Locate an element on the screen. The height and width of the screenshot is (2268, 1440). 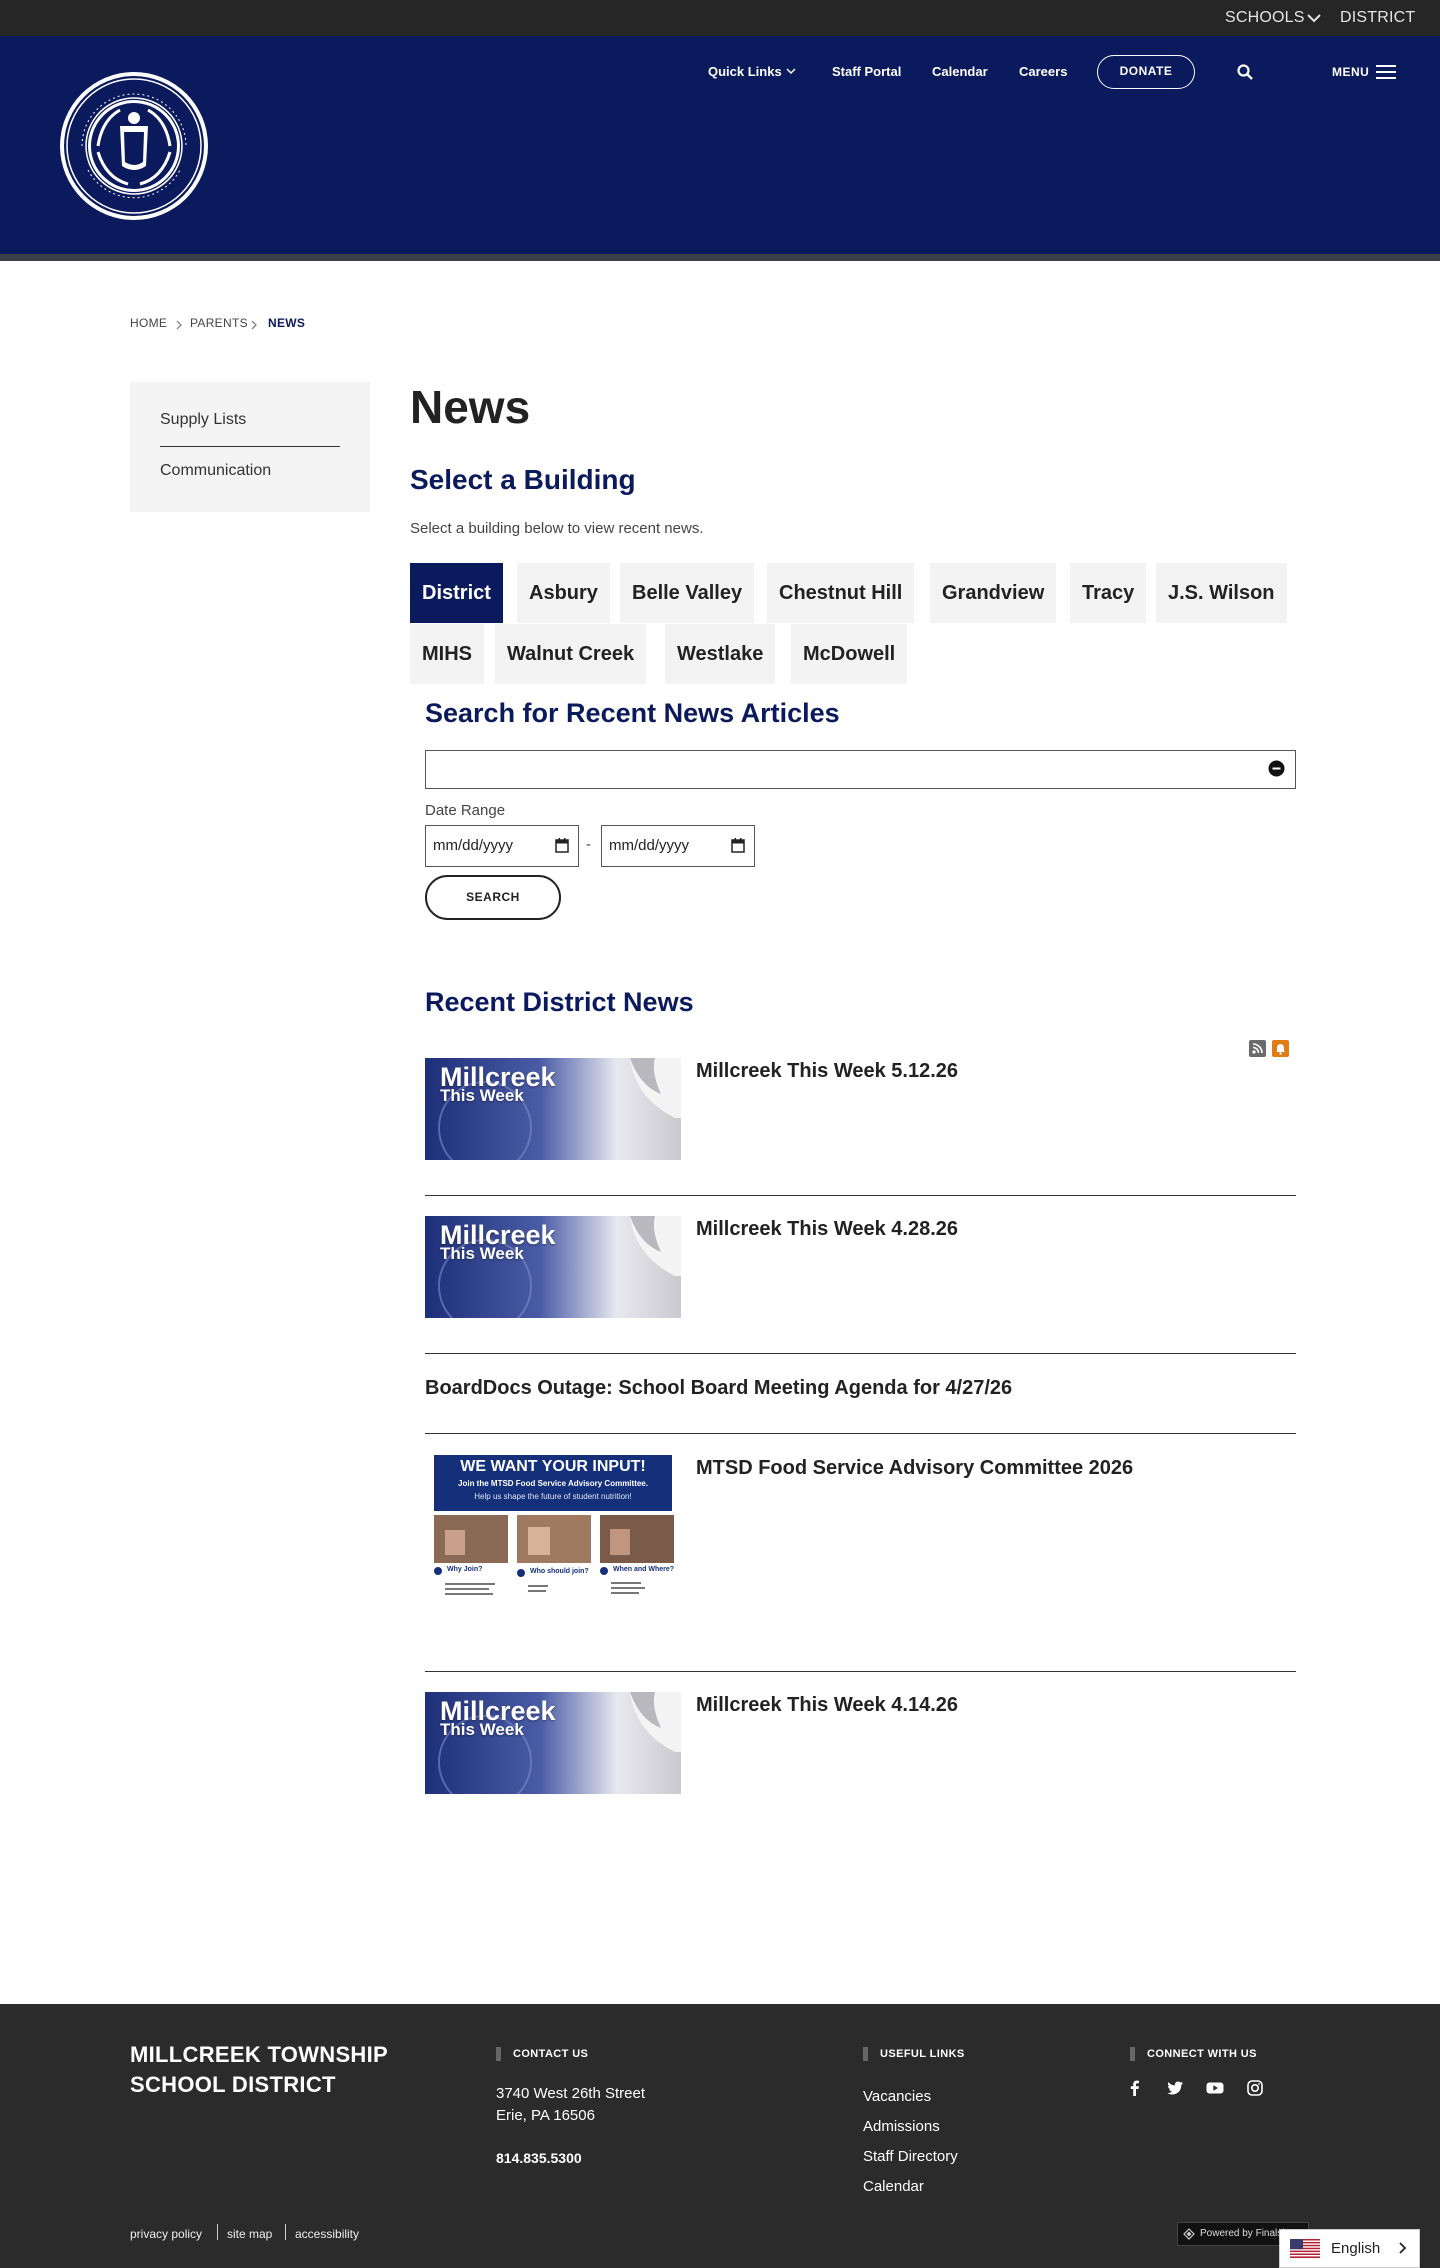
careers-link: Careers is located at coordinates (1043, 72).